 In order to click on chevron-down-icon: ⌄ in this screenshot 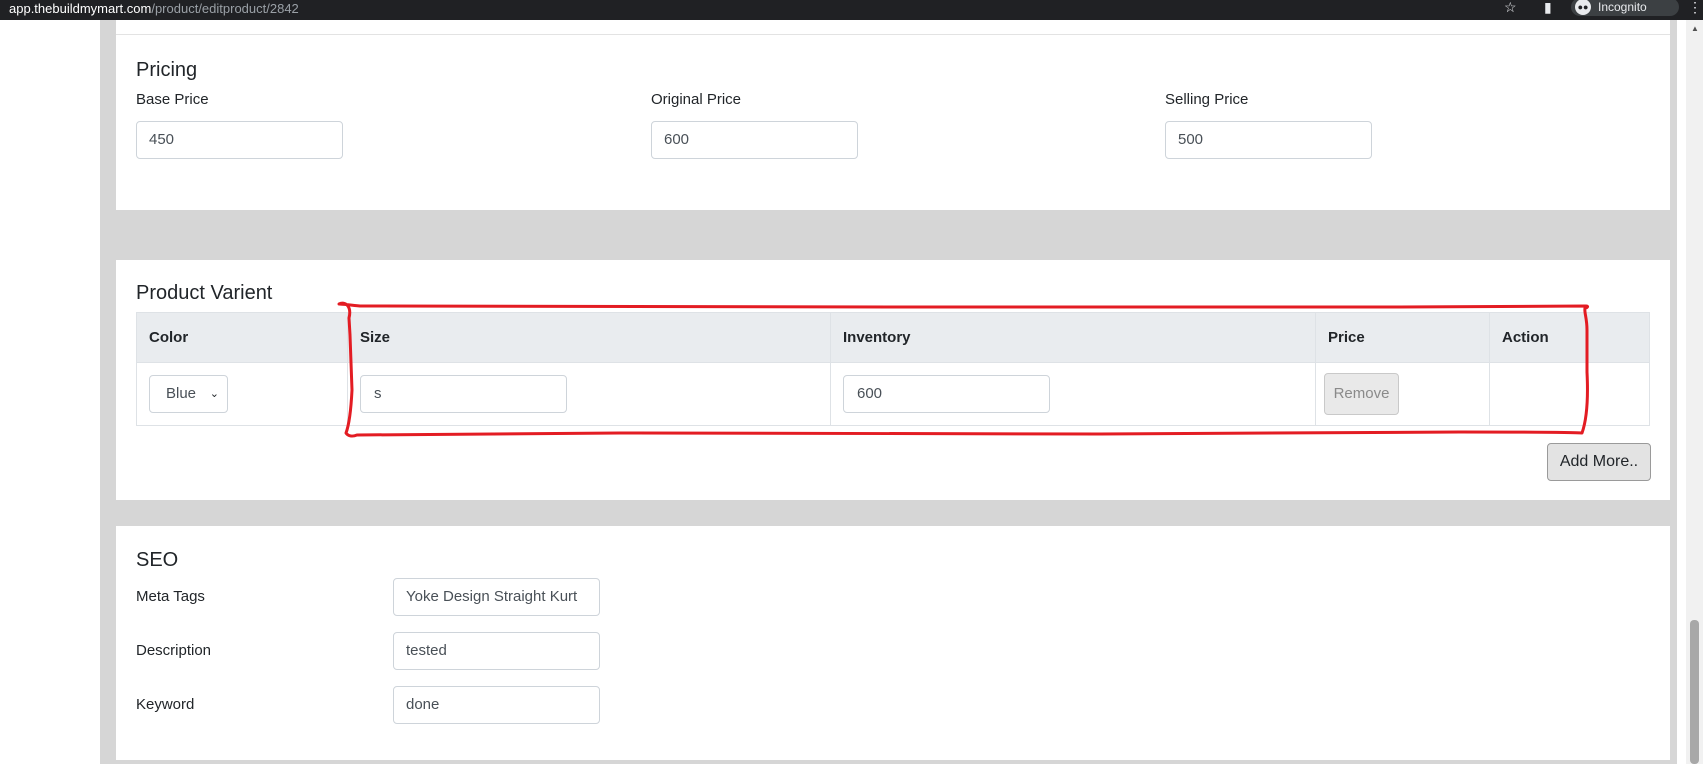, I will do `click(214, 394)`.